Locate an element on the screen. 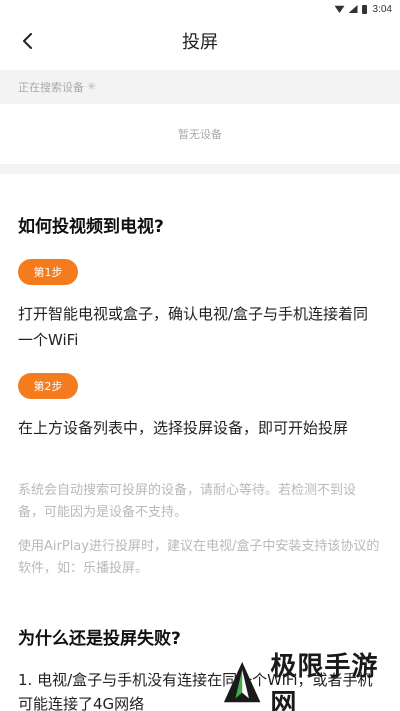  step-2-text: 在上方设备列表中，选择投屏设备，即可开始投屏 is located at coordinates (183, 428).